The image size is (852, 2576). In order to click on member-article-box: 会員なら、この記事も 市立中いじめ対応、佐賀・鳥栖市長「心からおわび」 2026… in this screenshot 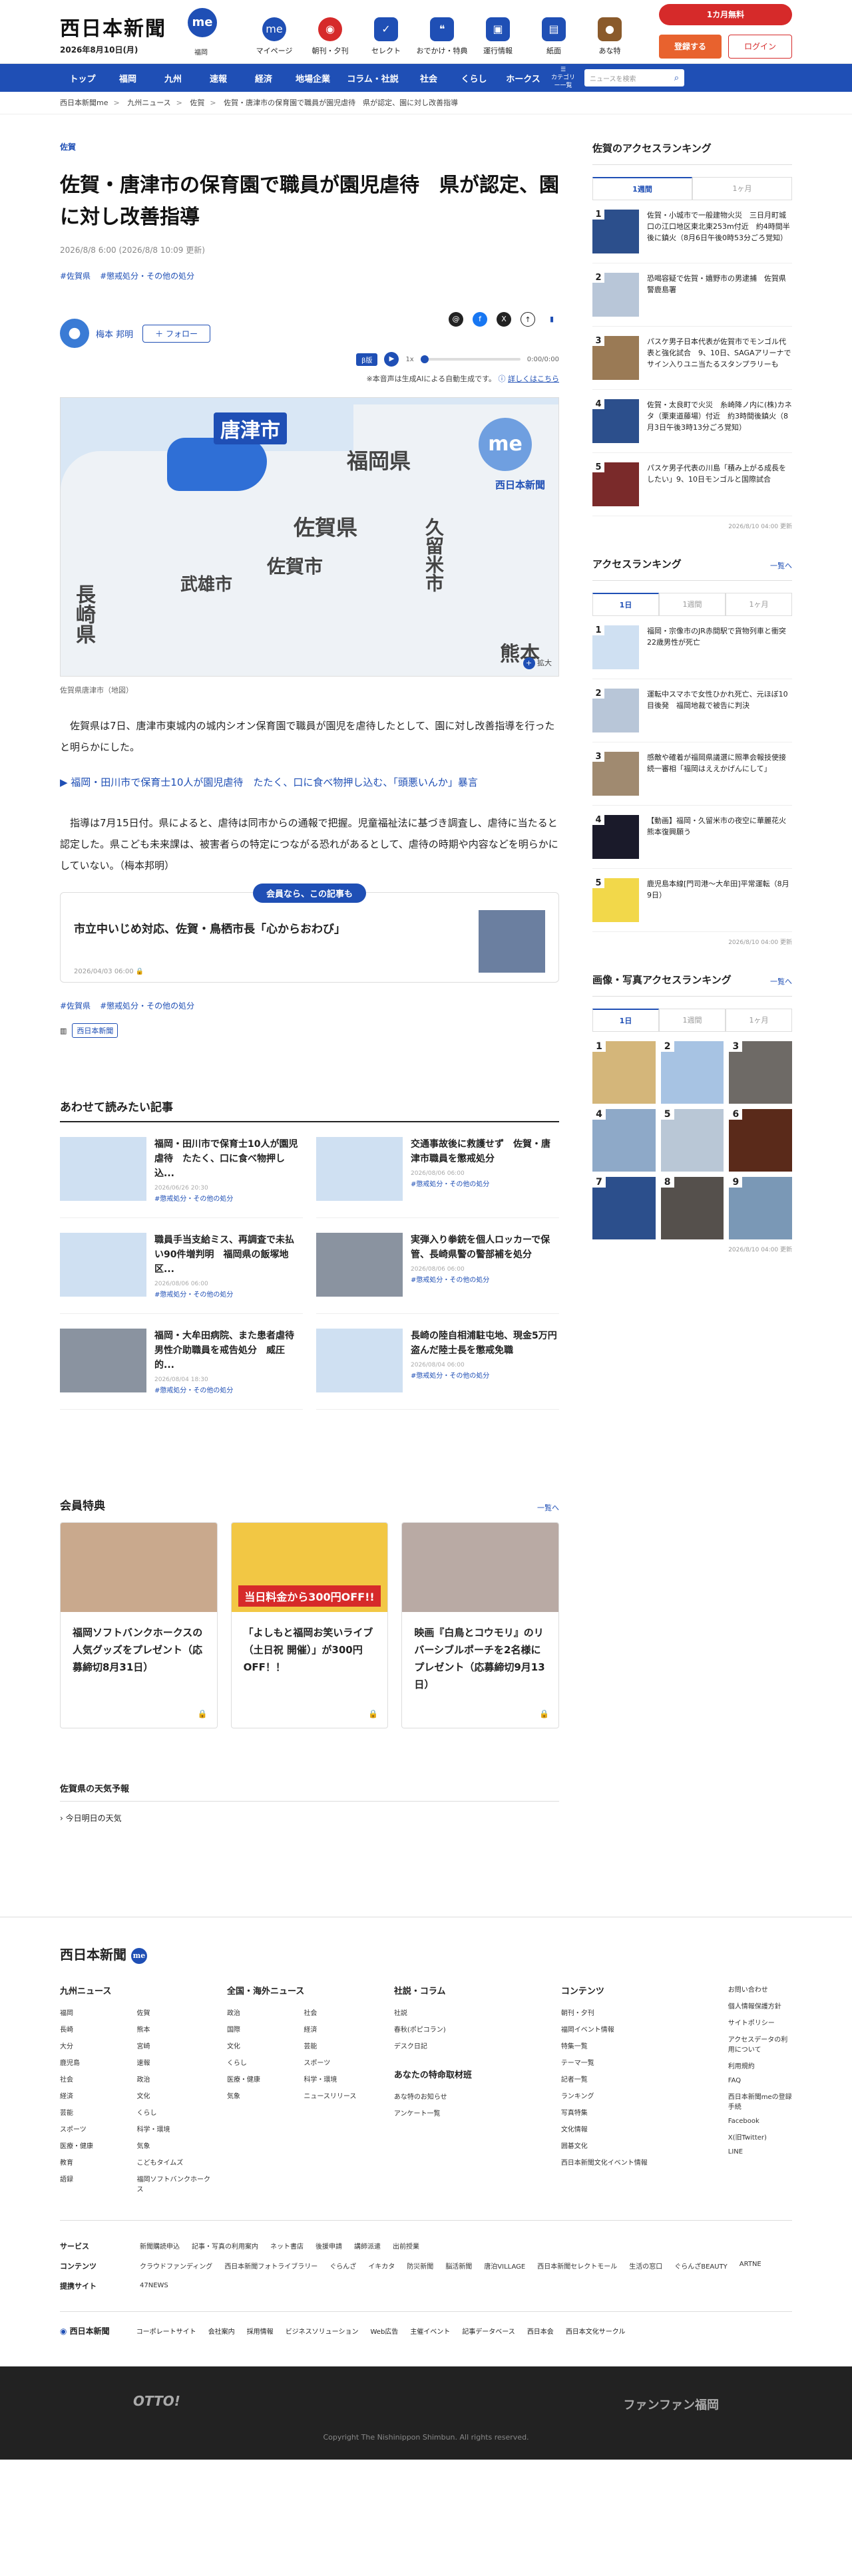, I will do `click(309, 933)`.